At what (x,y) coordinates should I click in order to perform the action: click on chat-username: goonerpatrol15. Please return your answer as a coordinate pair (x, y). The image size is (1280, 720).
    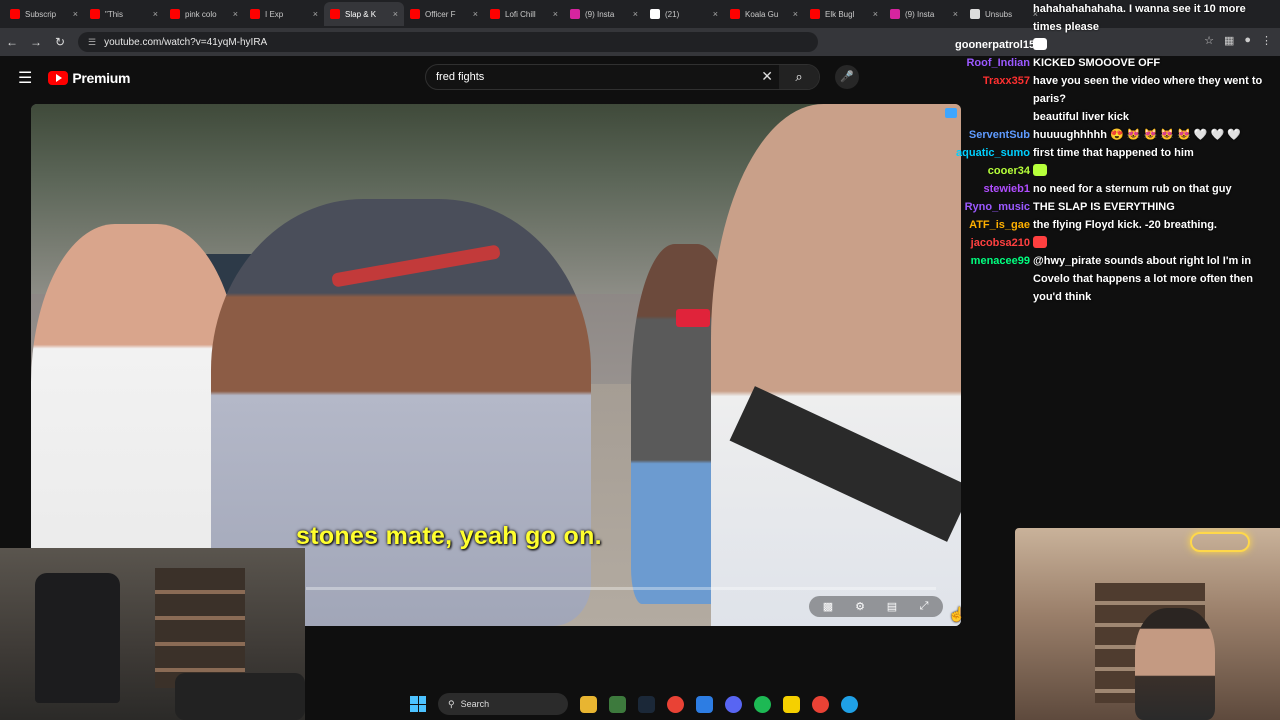
    Looking at the image, I should click on (994, 45).